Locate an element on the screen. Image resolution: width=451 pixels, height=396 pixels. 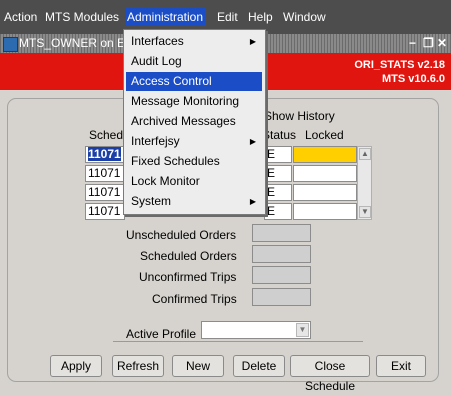
menu-item-label: System is located at coordinates (151, 201).